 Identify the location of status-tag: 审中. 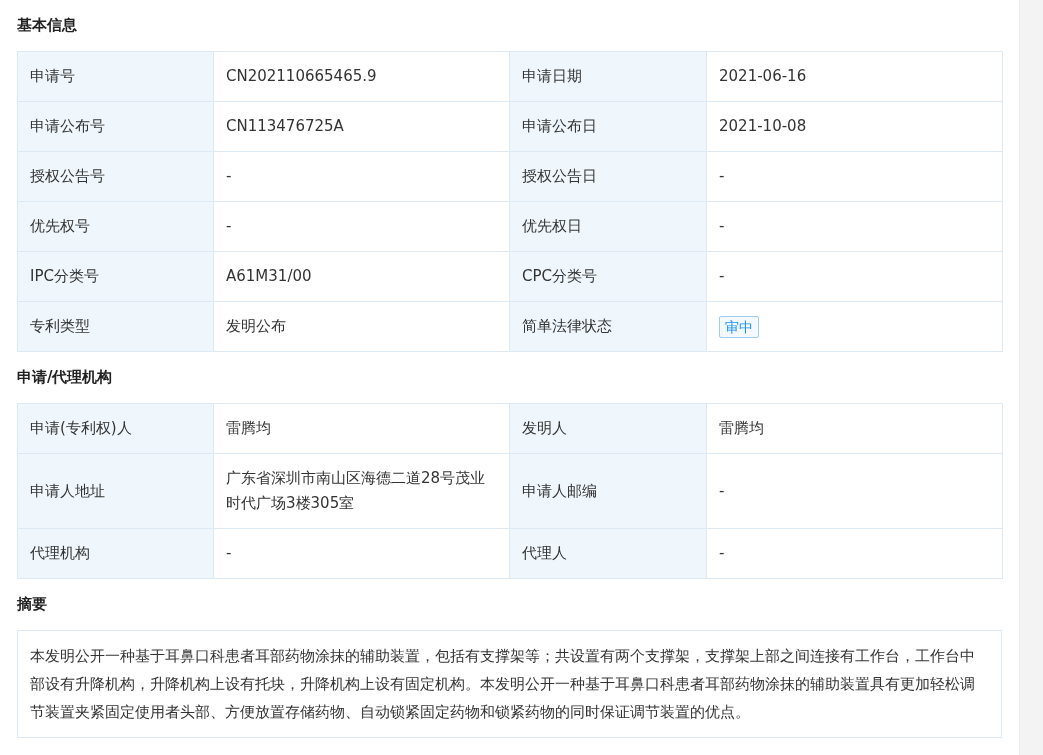
(739, 326).